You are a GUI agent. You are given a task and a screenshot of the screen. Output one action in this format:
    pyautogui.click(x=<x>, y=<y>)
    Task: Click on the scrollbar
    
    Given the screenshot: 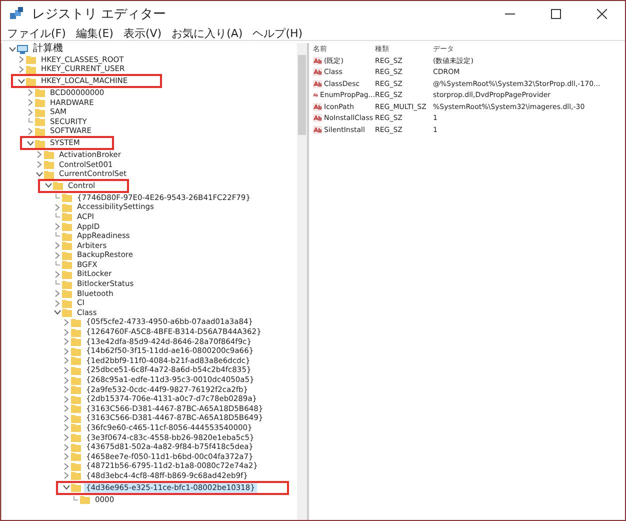 What is the action you would take?
    pyautogui.click(x=302, y=281)
    